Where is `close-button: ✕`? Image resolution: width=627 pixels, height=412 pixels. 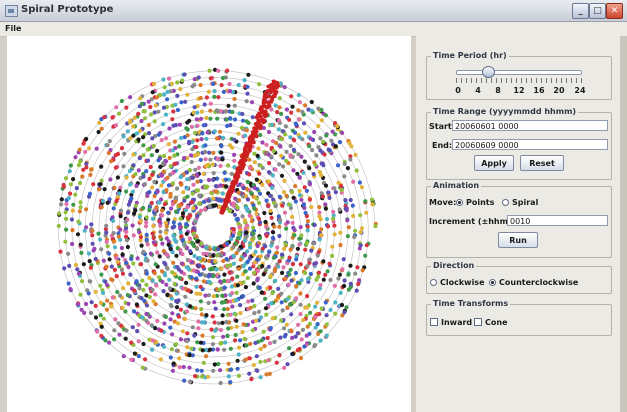
close-button: ✕ is located at coordinates (614, 11).